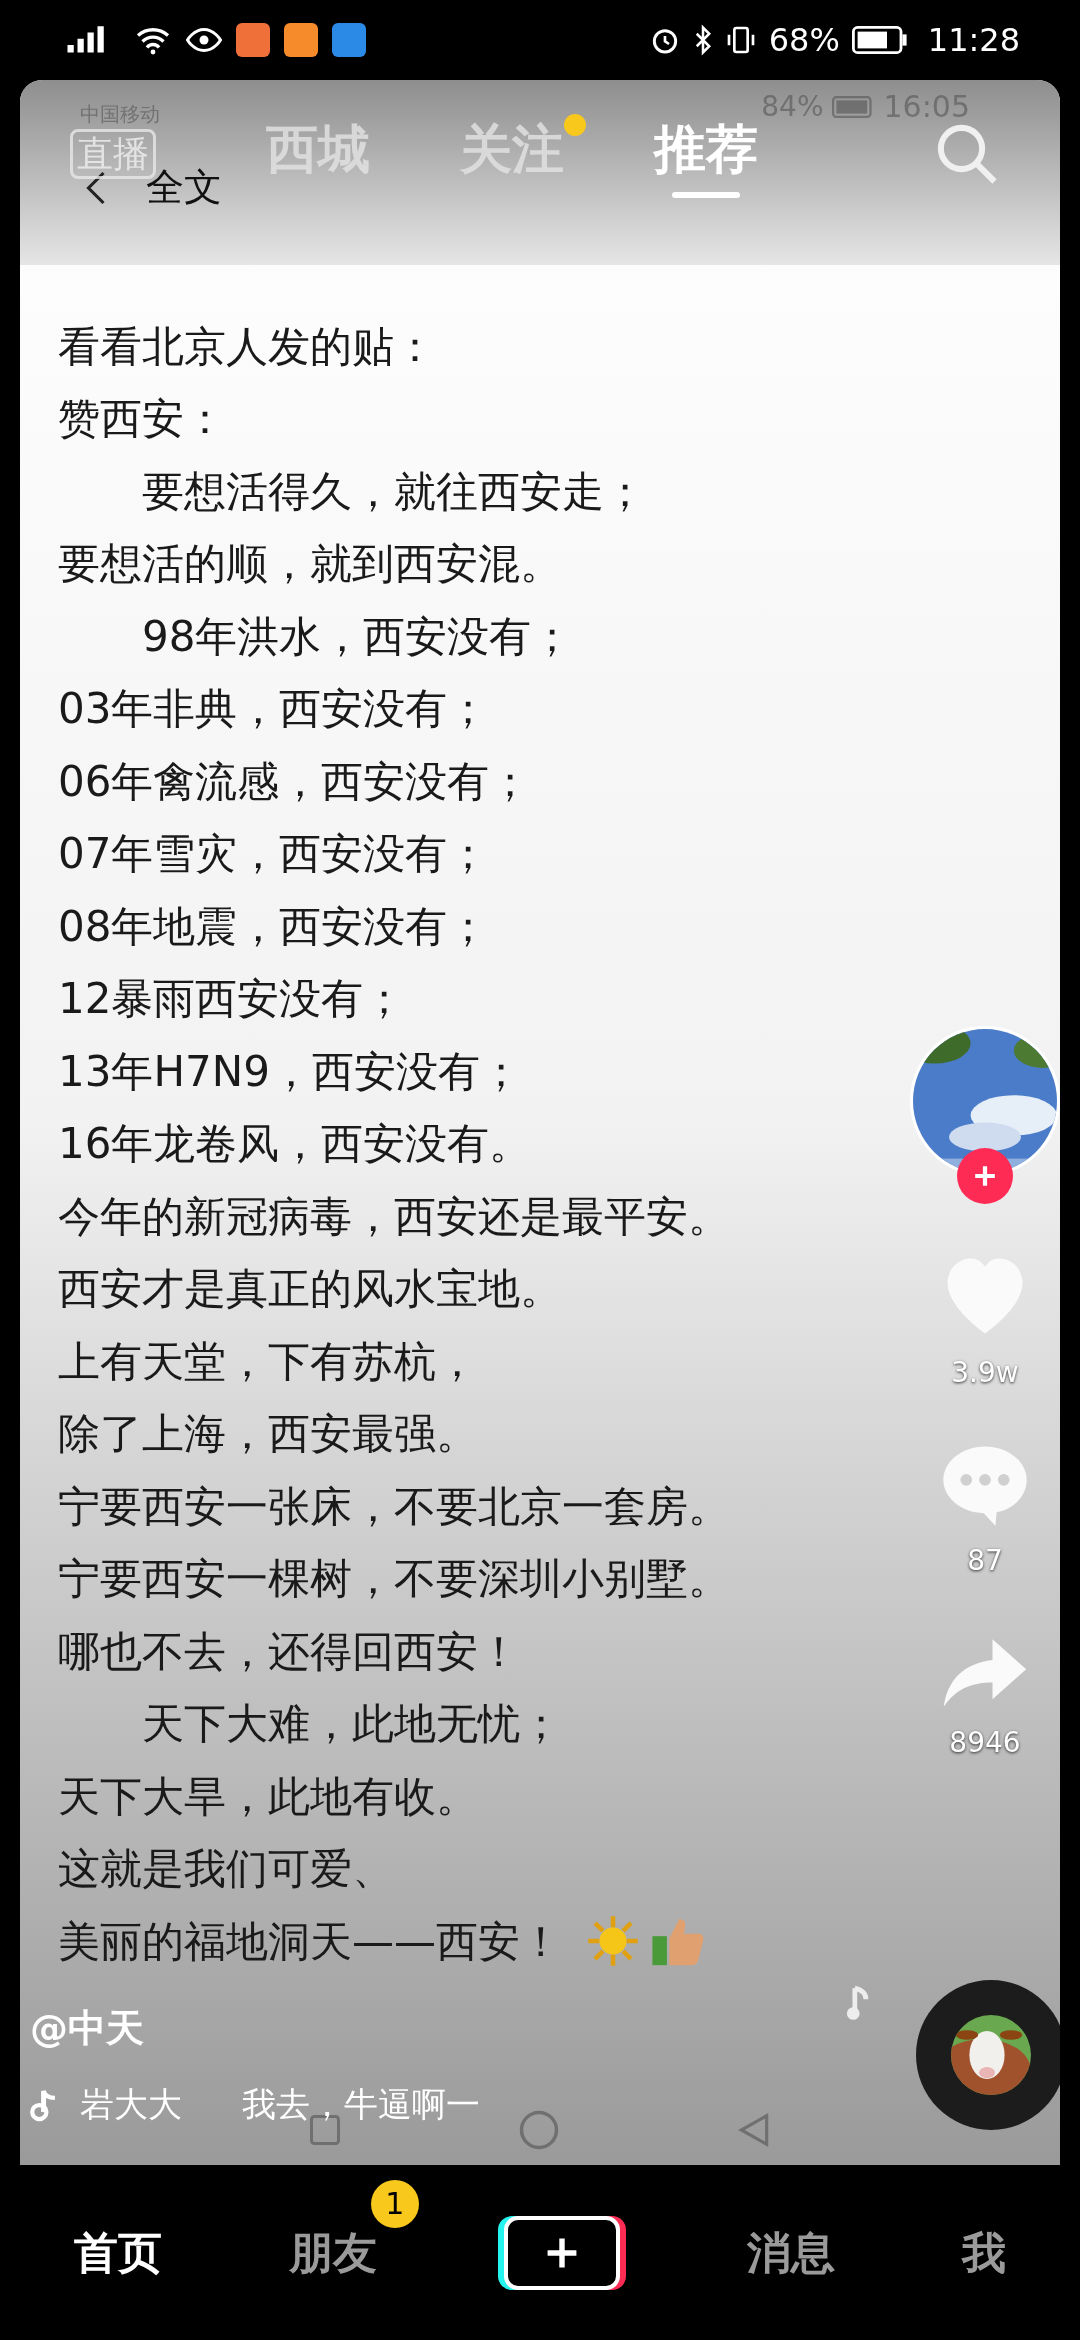  I want to click on text-line: 08年地震，西安没有；, so click(274, 926).